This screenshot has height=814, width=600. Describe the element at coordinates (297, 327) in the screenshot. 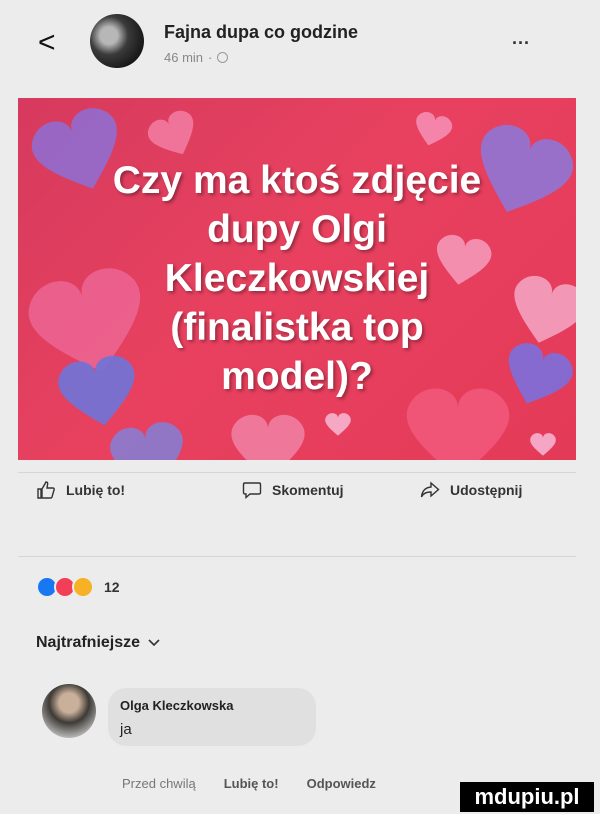

I see `post-text-line: (finalistka top` at that location.